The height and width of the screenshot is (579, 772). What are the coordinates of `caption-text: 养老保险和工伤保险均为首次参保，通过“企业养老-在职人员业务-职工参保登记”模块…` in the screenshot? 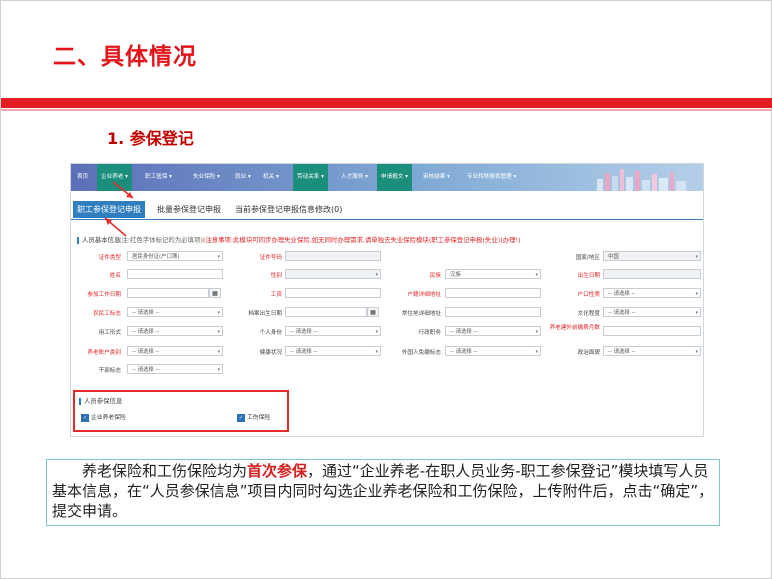 It's located at (383, 491).